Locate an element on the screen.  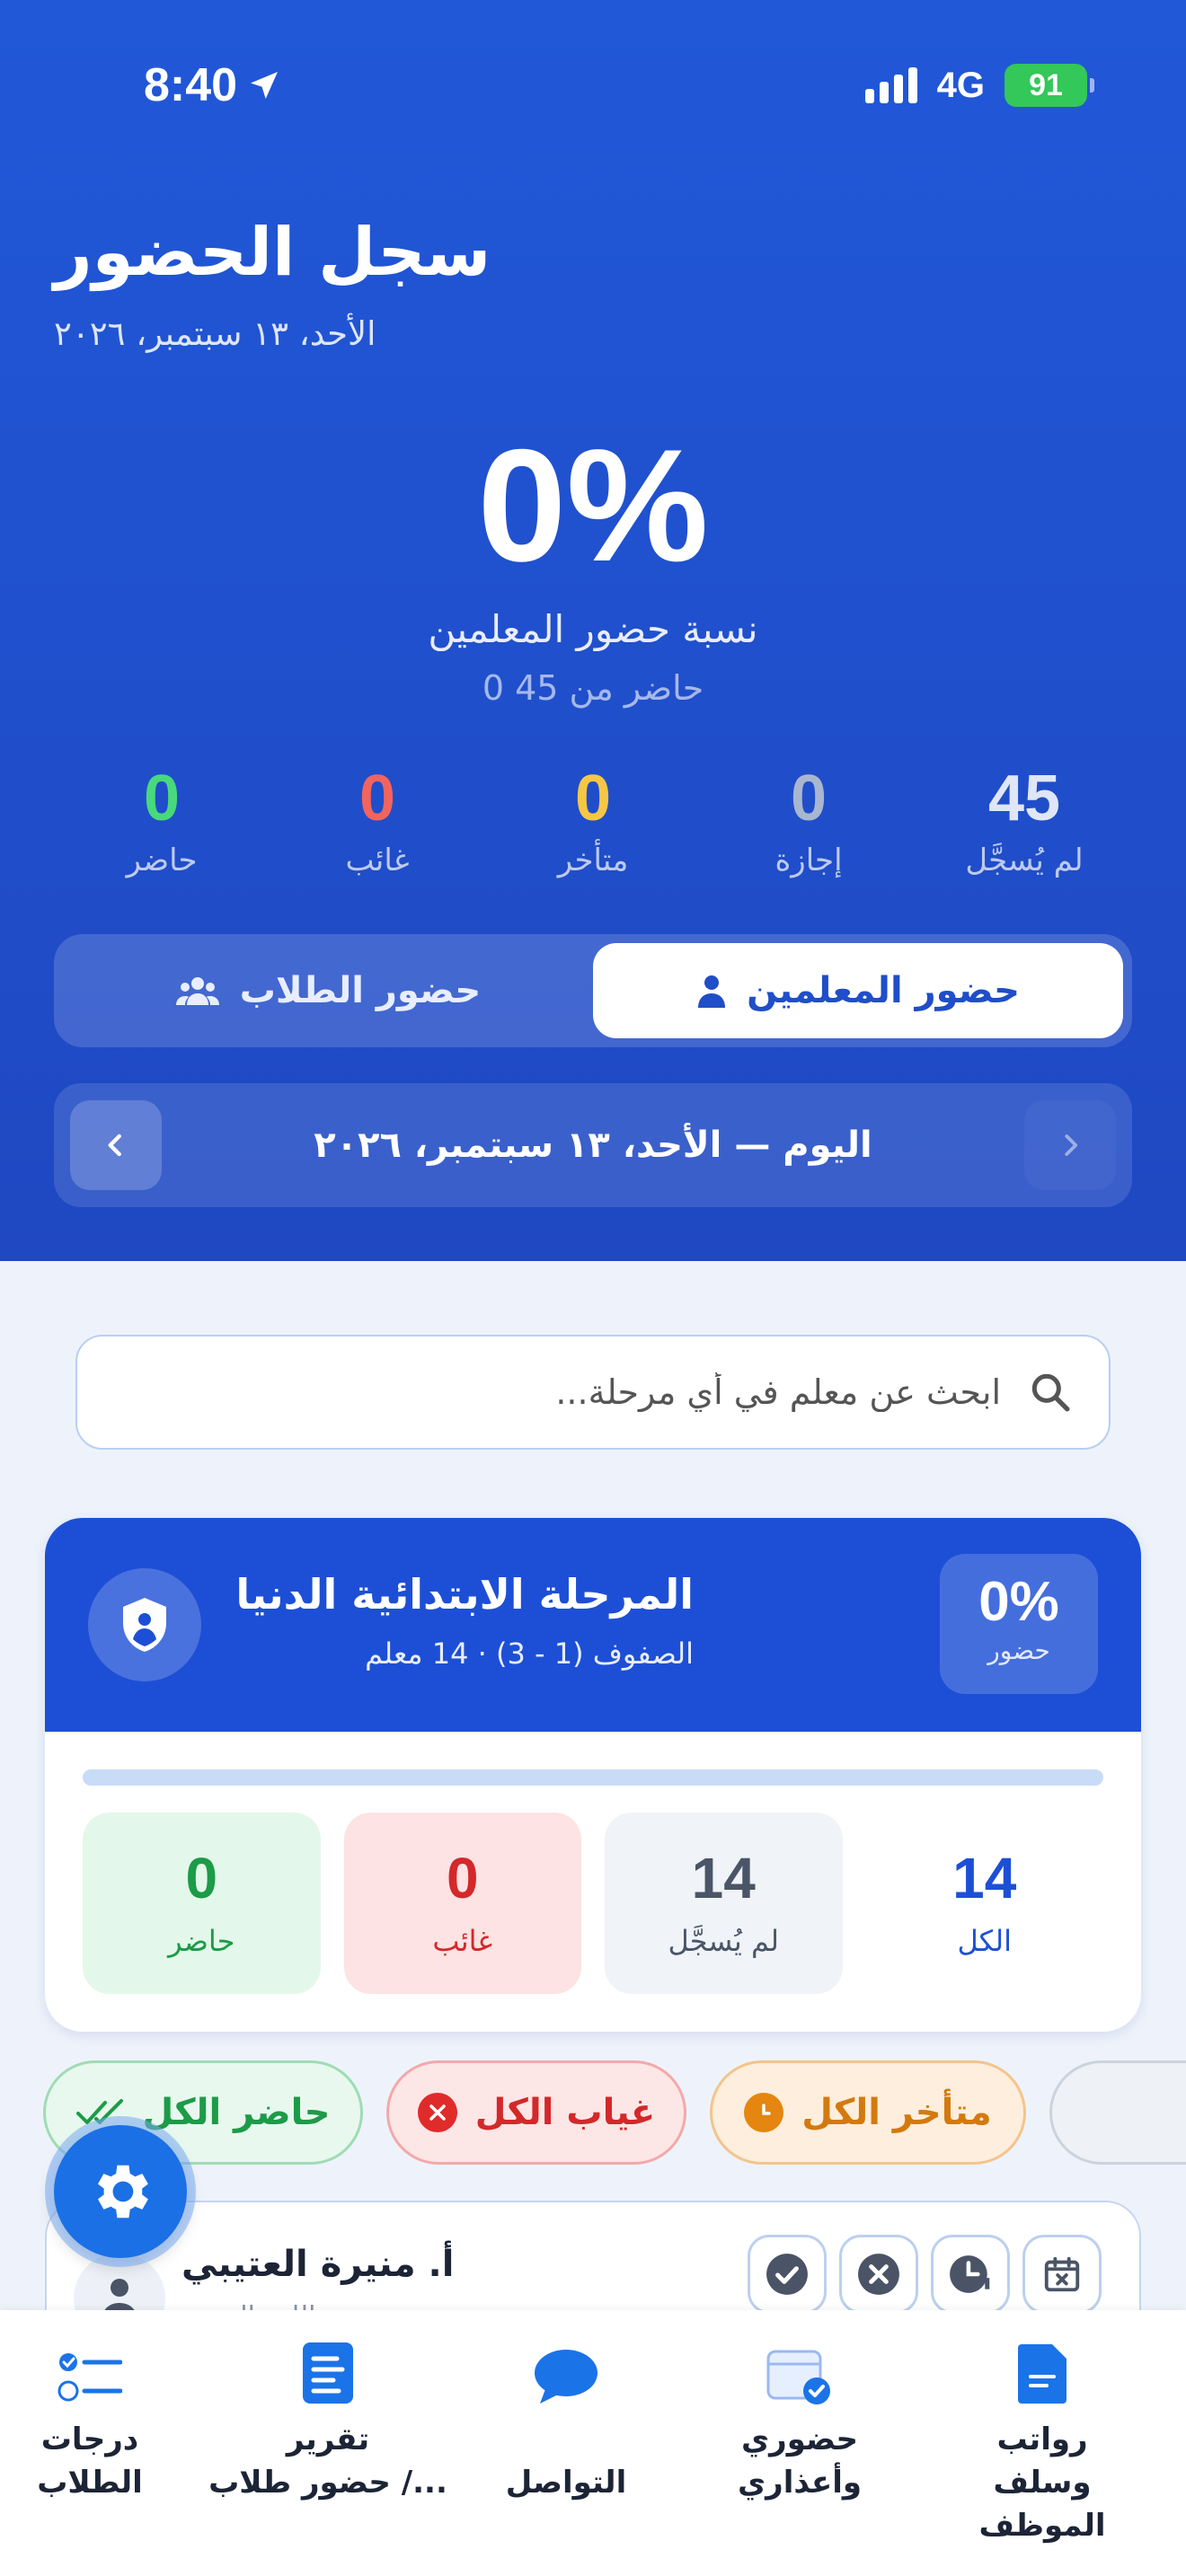
present-all-label: حاضر الكل is located at coordinates (236, 2112).